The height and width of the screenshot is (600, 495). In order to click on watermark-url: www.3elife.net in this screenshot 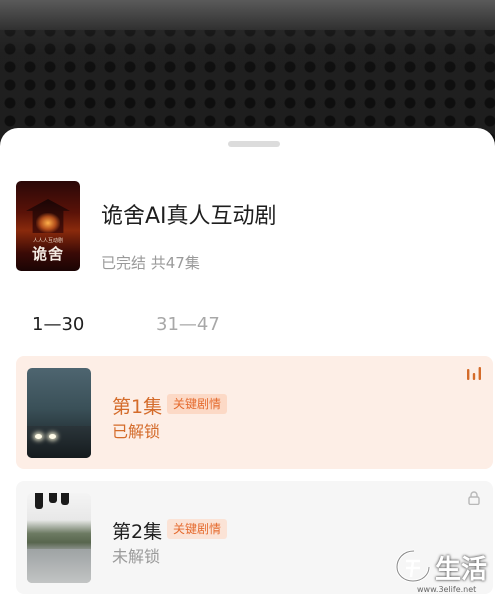, I will do `click(447, 589)`.